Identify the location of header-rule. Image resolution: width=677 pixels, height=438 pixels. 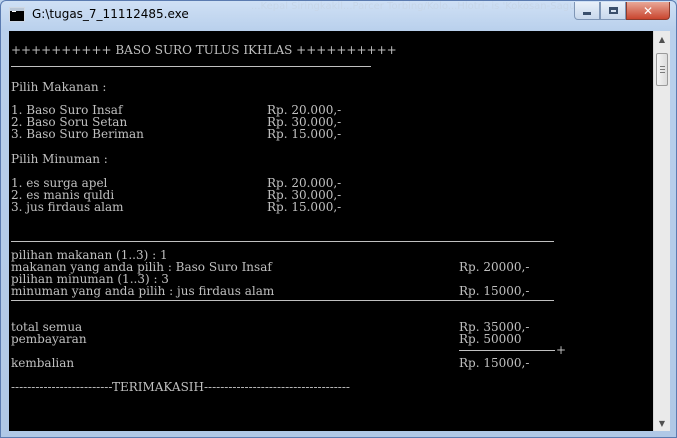
(191, 66).